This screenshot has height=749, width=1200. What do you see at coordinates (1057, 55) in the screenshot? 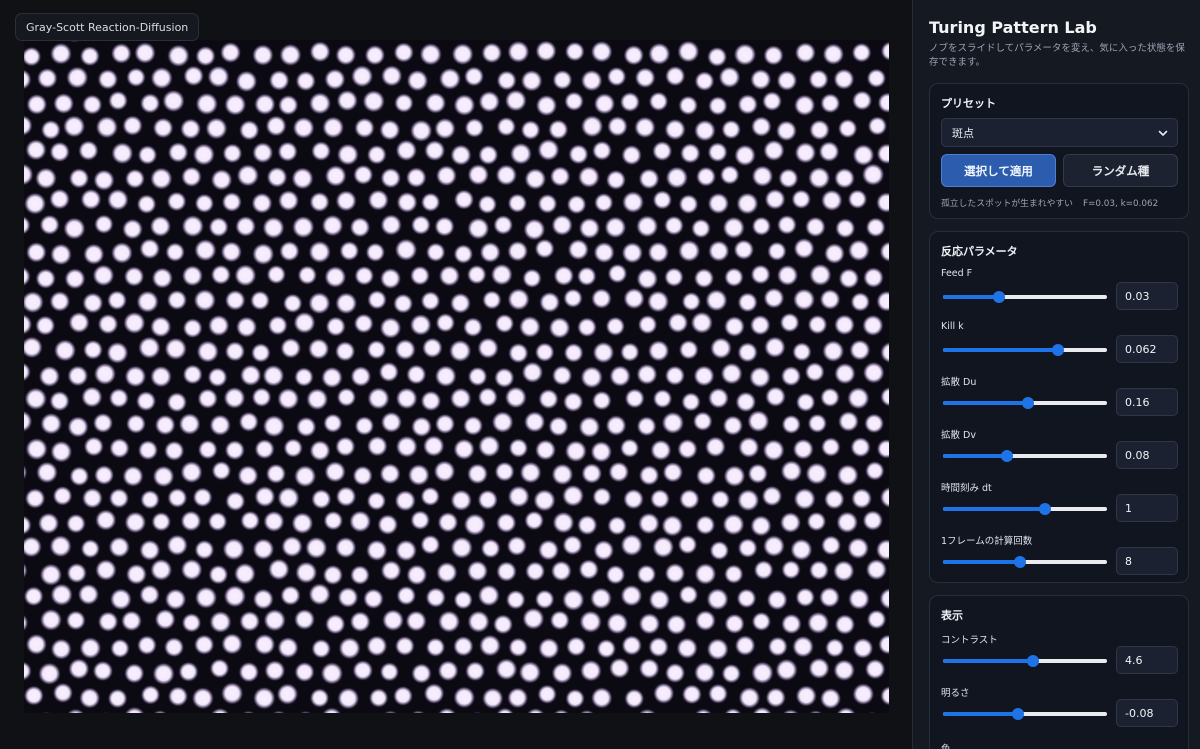
I see `panel-description: ノブをスライドしてパラメータを変え、気に入った状態を保存できます。` at bounding box center [1057, 55].